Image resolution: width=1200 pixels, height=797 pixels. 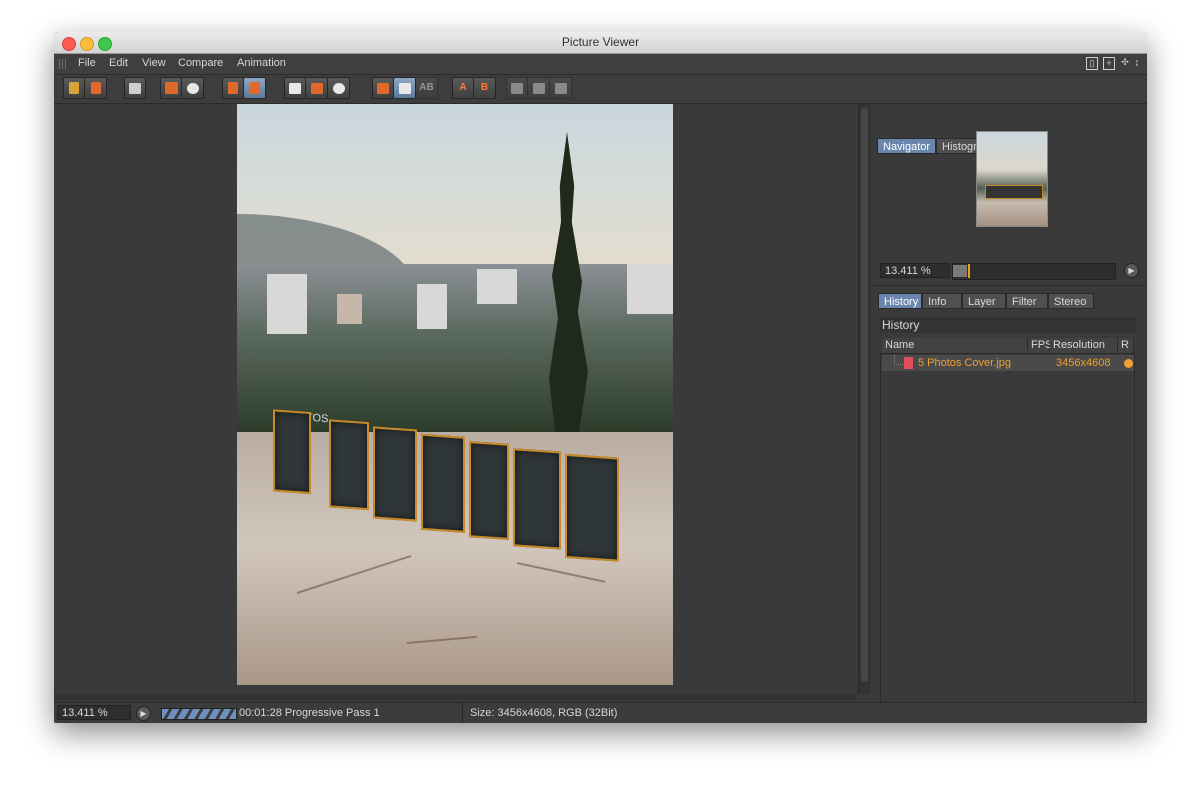 I want to click on menu-grip-icon, so click(x=63, y=64).